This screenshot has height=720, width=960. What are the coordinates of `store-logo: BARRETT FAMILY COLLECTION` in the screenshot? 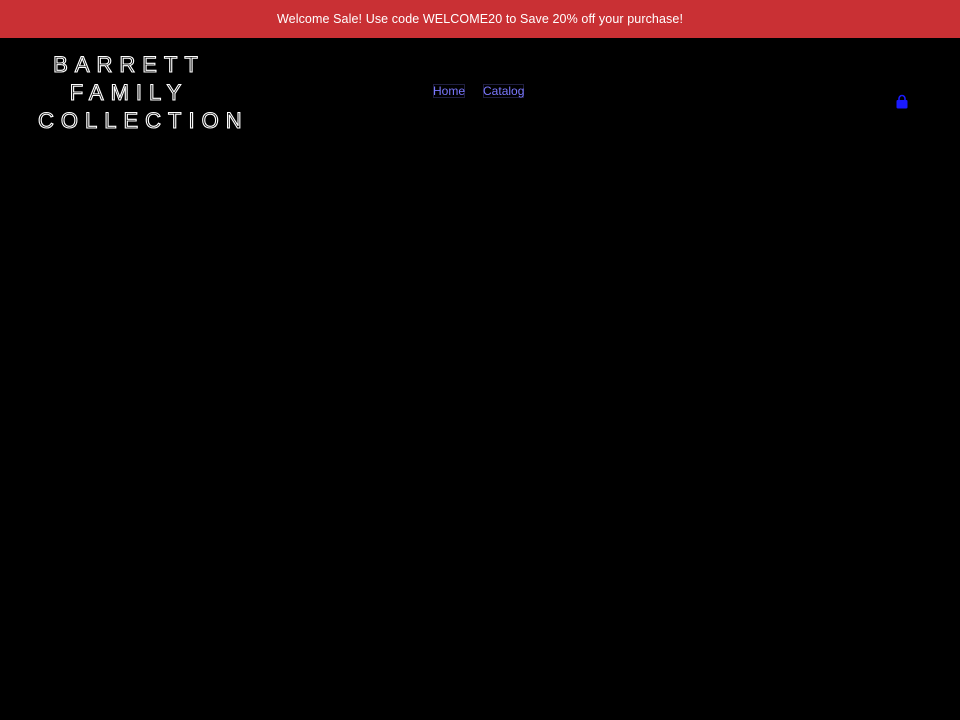 It's located at (143, 93).